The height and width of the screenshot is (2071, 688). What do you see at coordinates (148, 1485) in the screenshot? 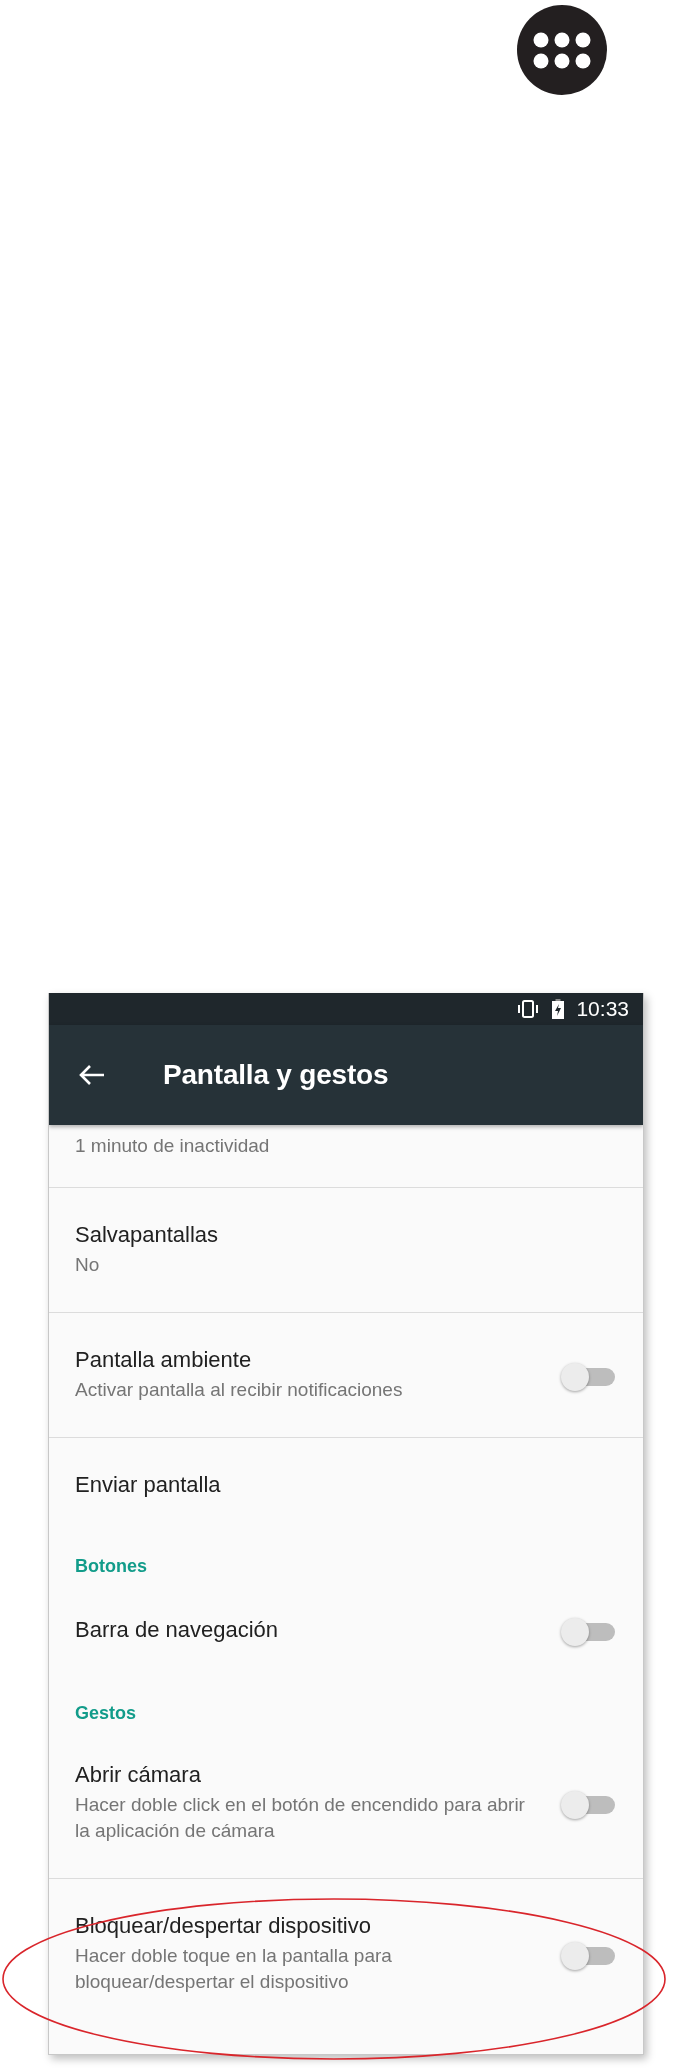
I see `setting-title: Enviar pantalla` at bounding box center [148, 1485].